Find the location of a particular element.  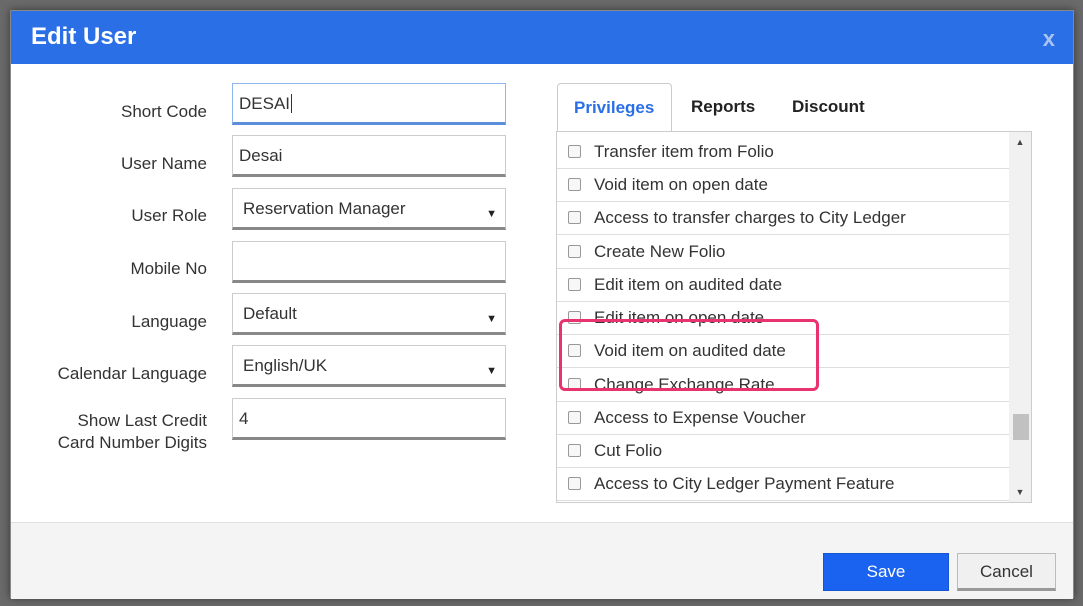

list-item: Void item on open date is located at coordinates (783, 185).